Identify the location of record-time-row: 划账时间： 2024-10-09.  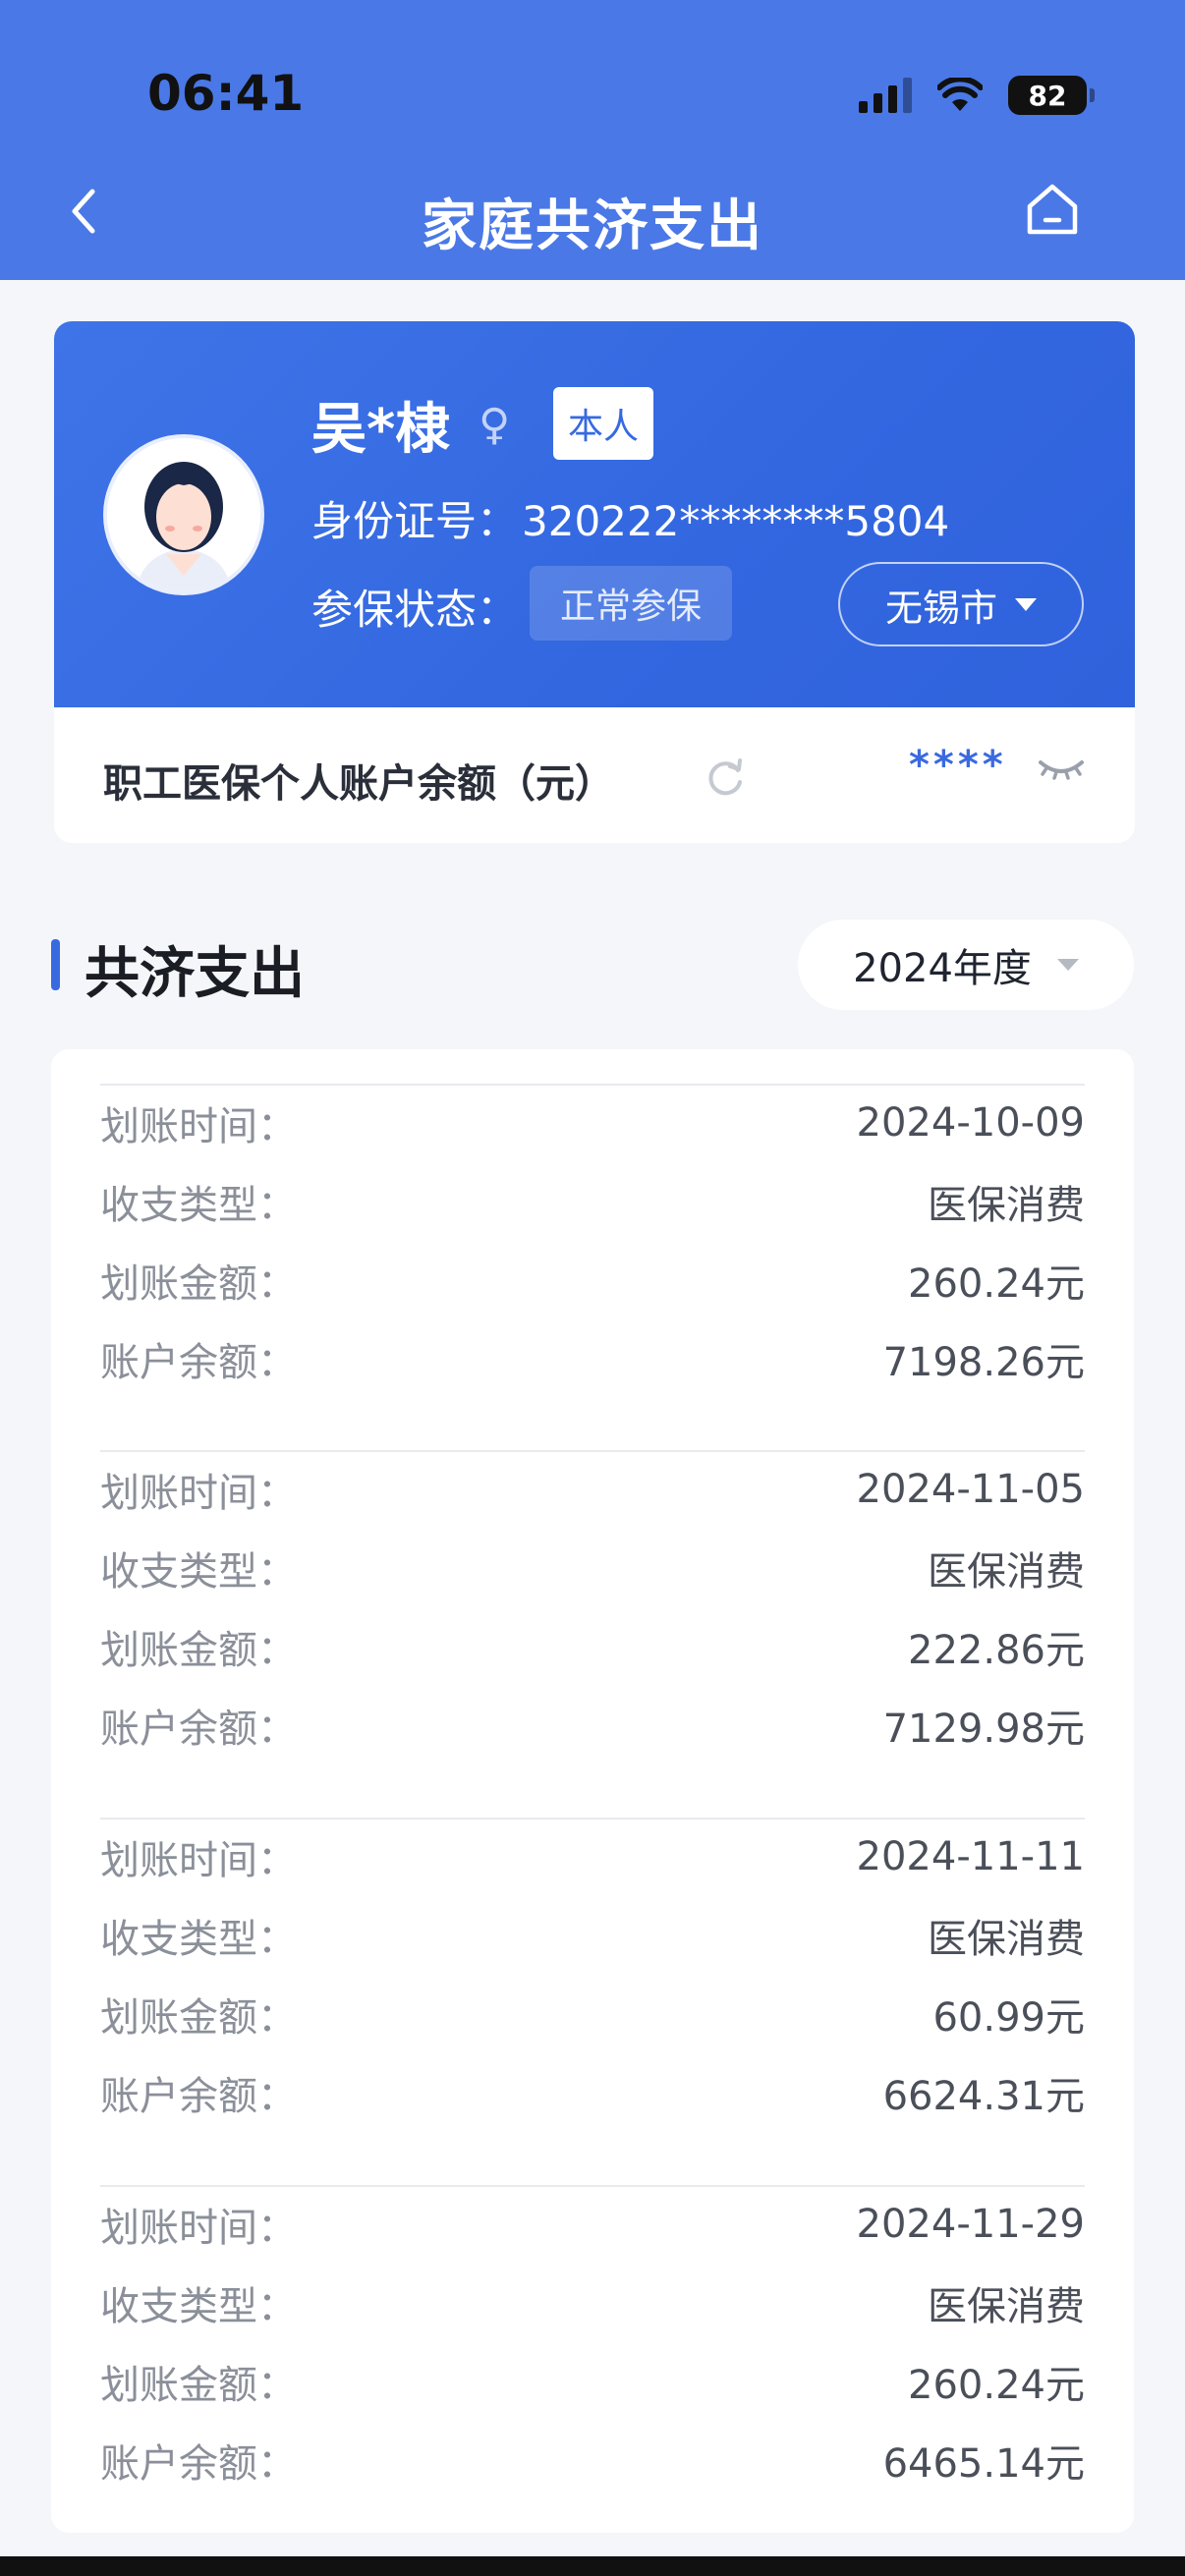
(592, 1122).